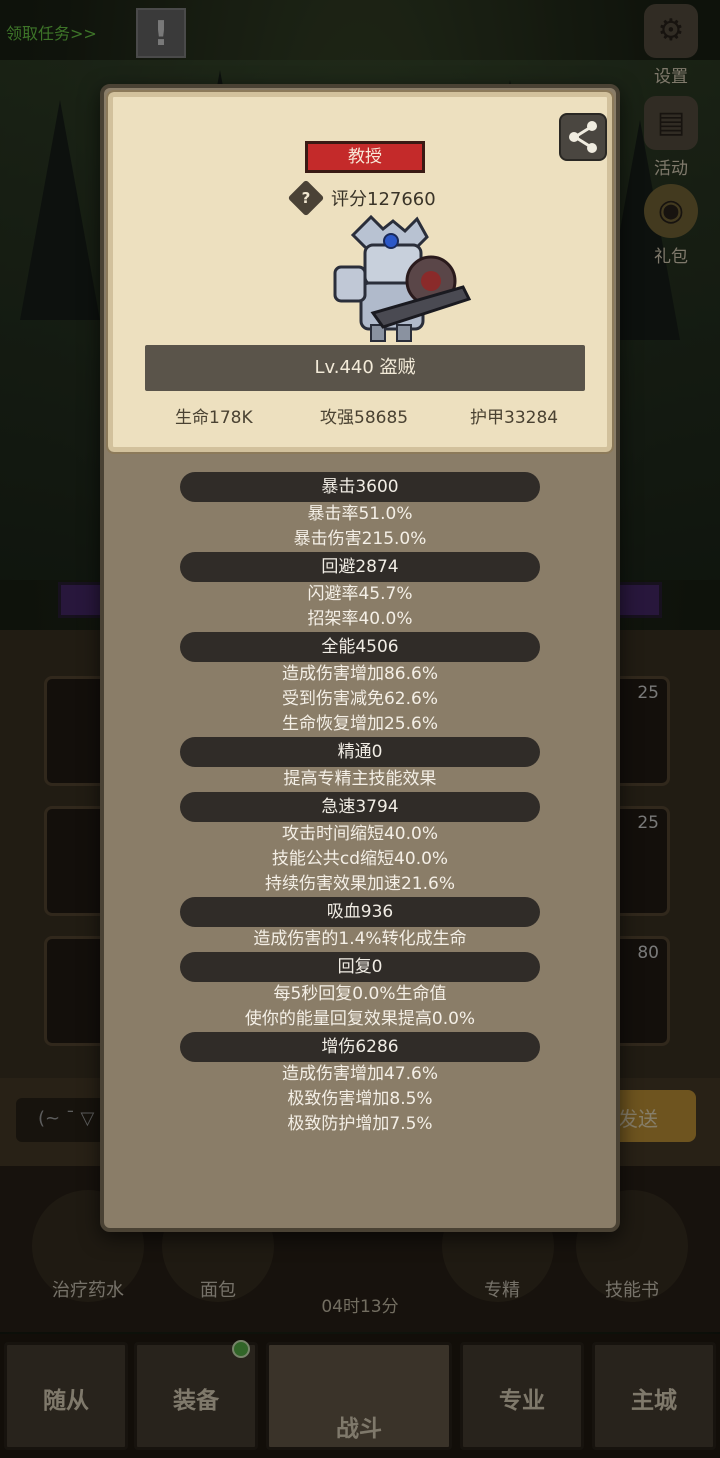  I want to click on level-class-bar: Lv.440 盗贼, so click(365, 368).